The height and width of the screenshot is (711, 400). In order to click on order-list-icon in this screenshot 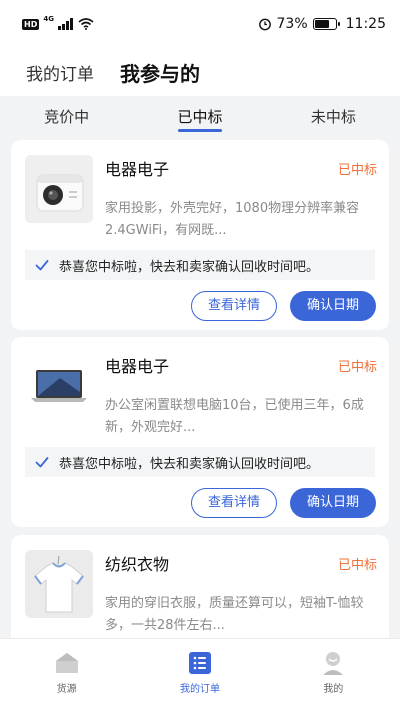, I will do `click(199, 663)`.